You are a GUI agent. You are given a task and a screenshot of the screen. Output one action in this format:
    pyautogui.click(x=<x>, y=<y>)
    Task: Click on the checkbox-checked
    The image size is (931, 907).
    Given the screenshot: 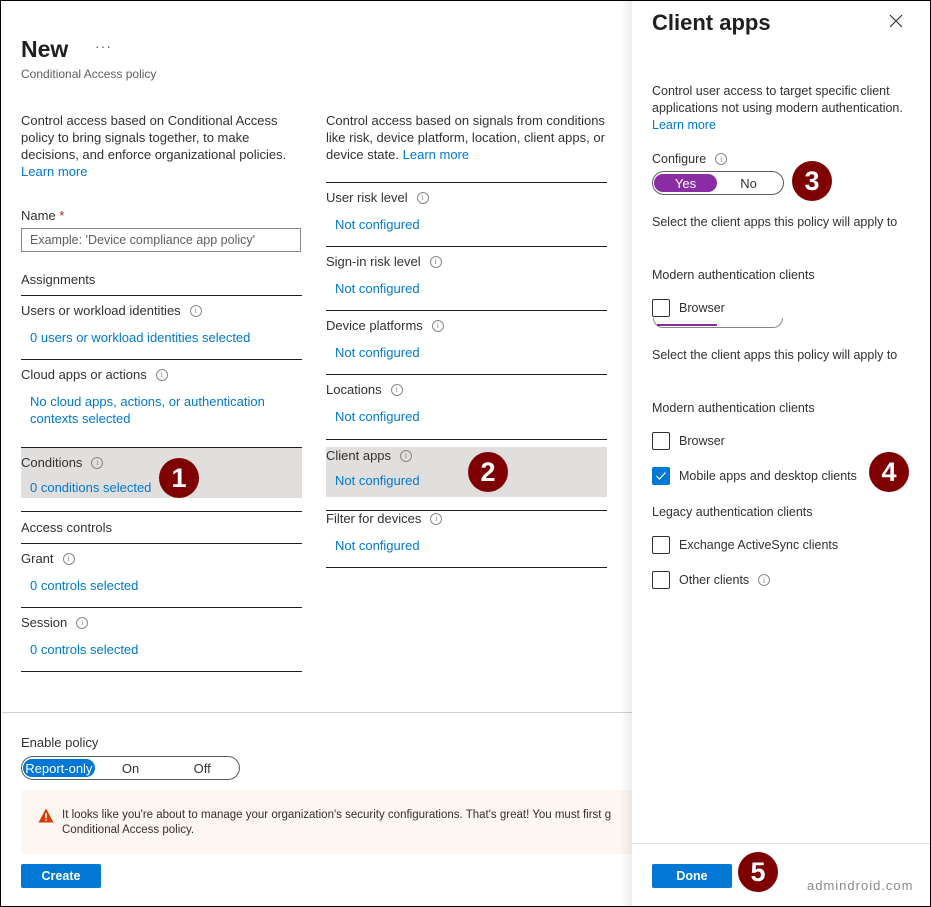 What is the action you would take?
    pyautogui.click(x=661, y=476)
    